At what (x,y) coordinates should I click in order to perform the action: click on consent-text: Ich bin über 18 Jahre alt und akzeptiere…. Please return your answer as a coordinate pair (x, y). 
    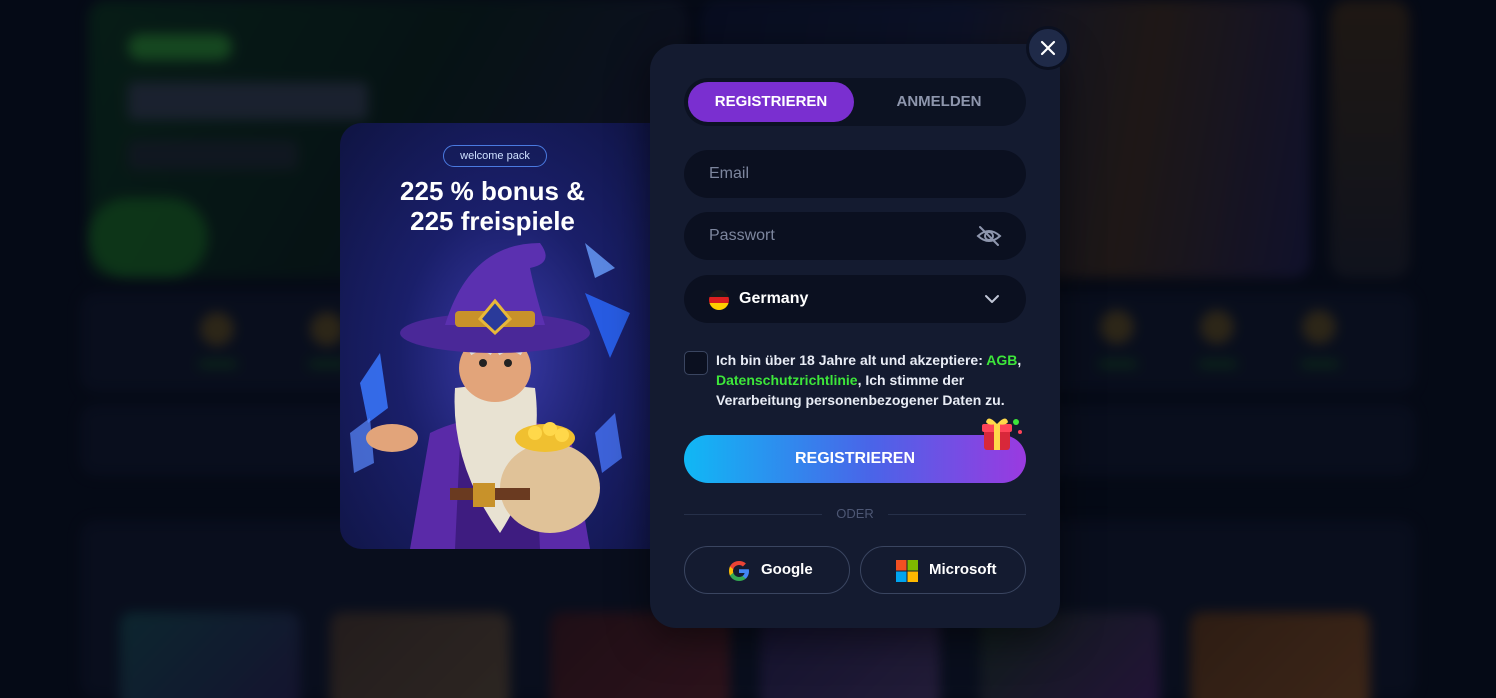
    Looking at the image, I should click on (869, 380).